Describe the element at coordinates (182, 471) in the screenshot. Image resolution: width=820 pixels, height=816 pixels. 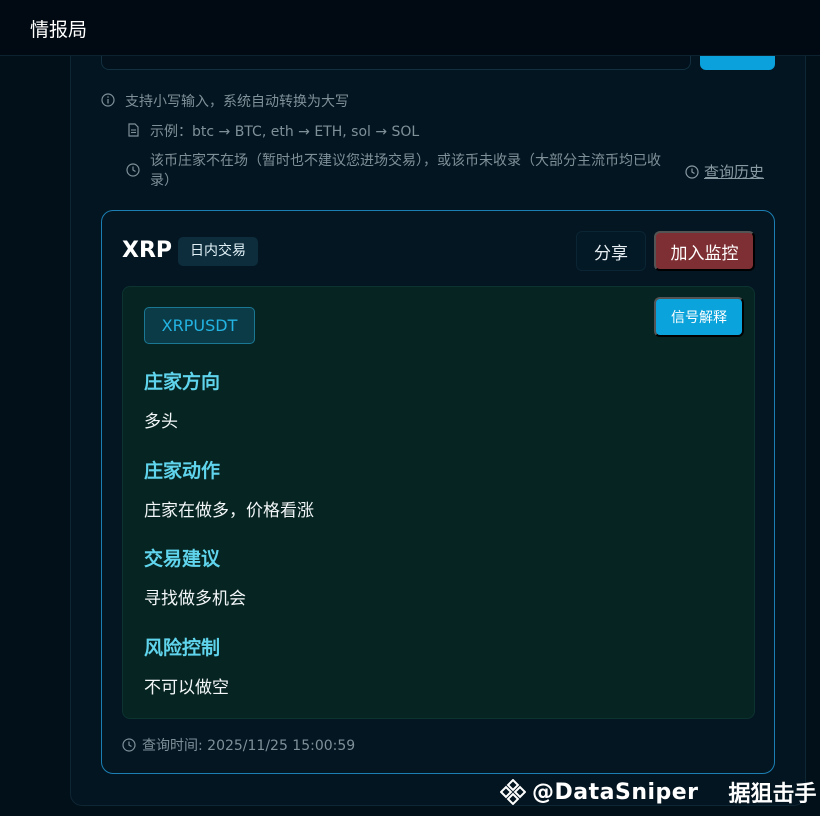
I see `section-title-action: 庄家动作` at that location.